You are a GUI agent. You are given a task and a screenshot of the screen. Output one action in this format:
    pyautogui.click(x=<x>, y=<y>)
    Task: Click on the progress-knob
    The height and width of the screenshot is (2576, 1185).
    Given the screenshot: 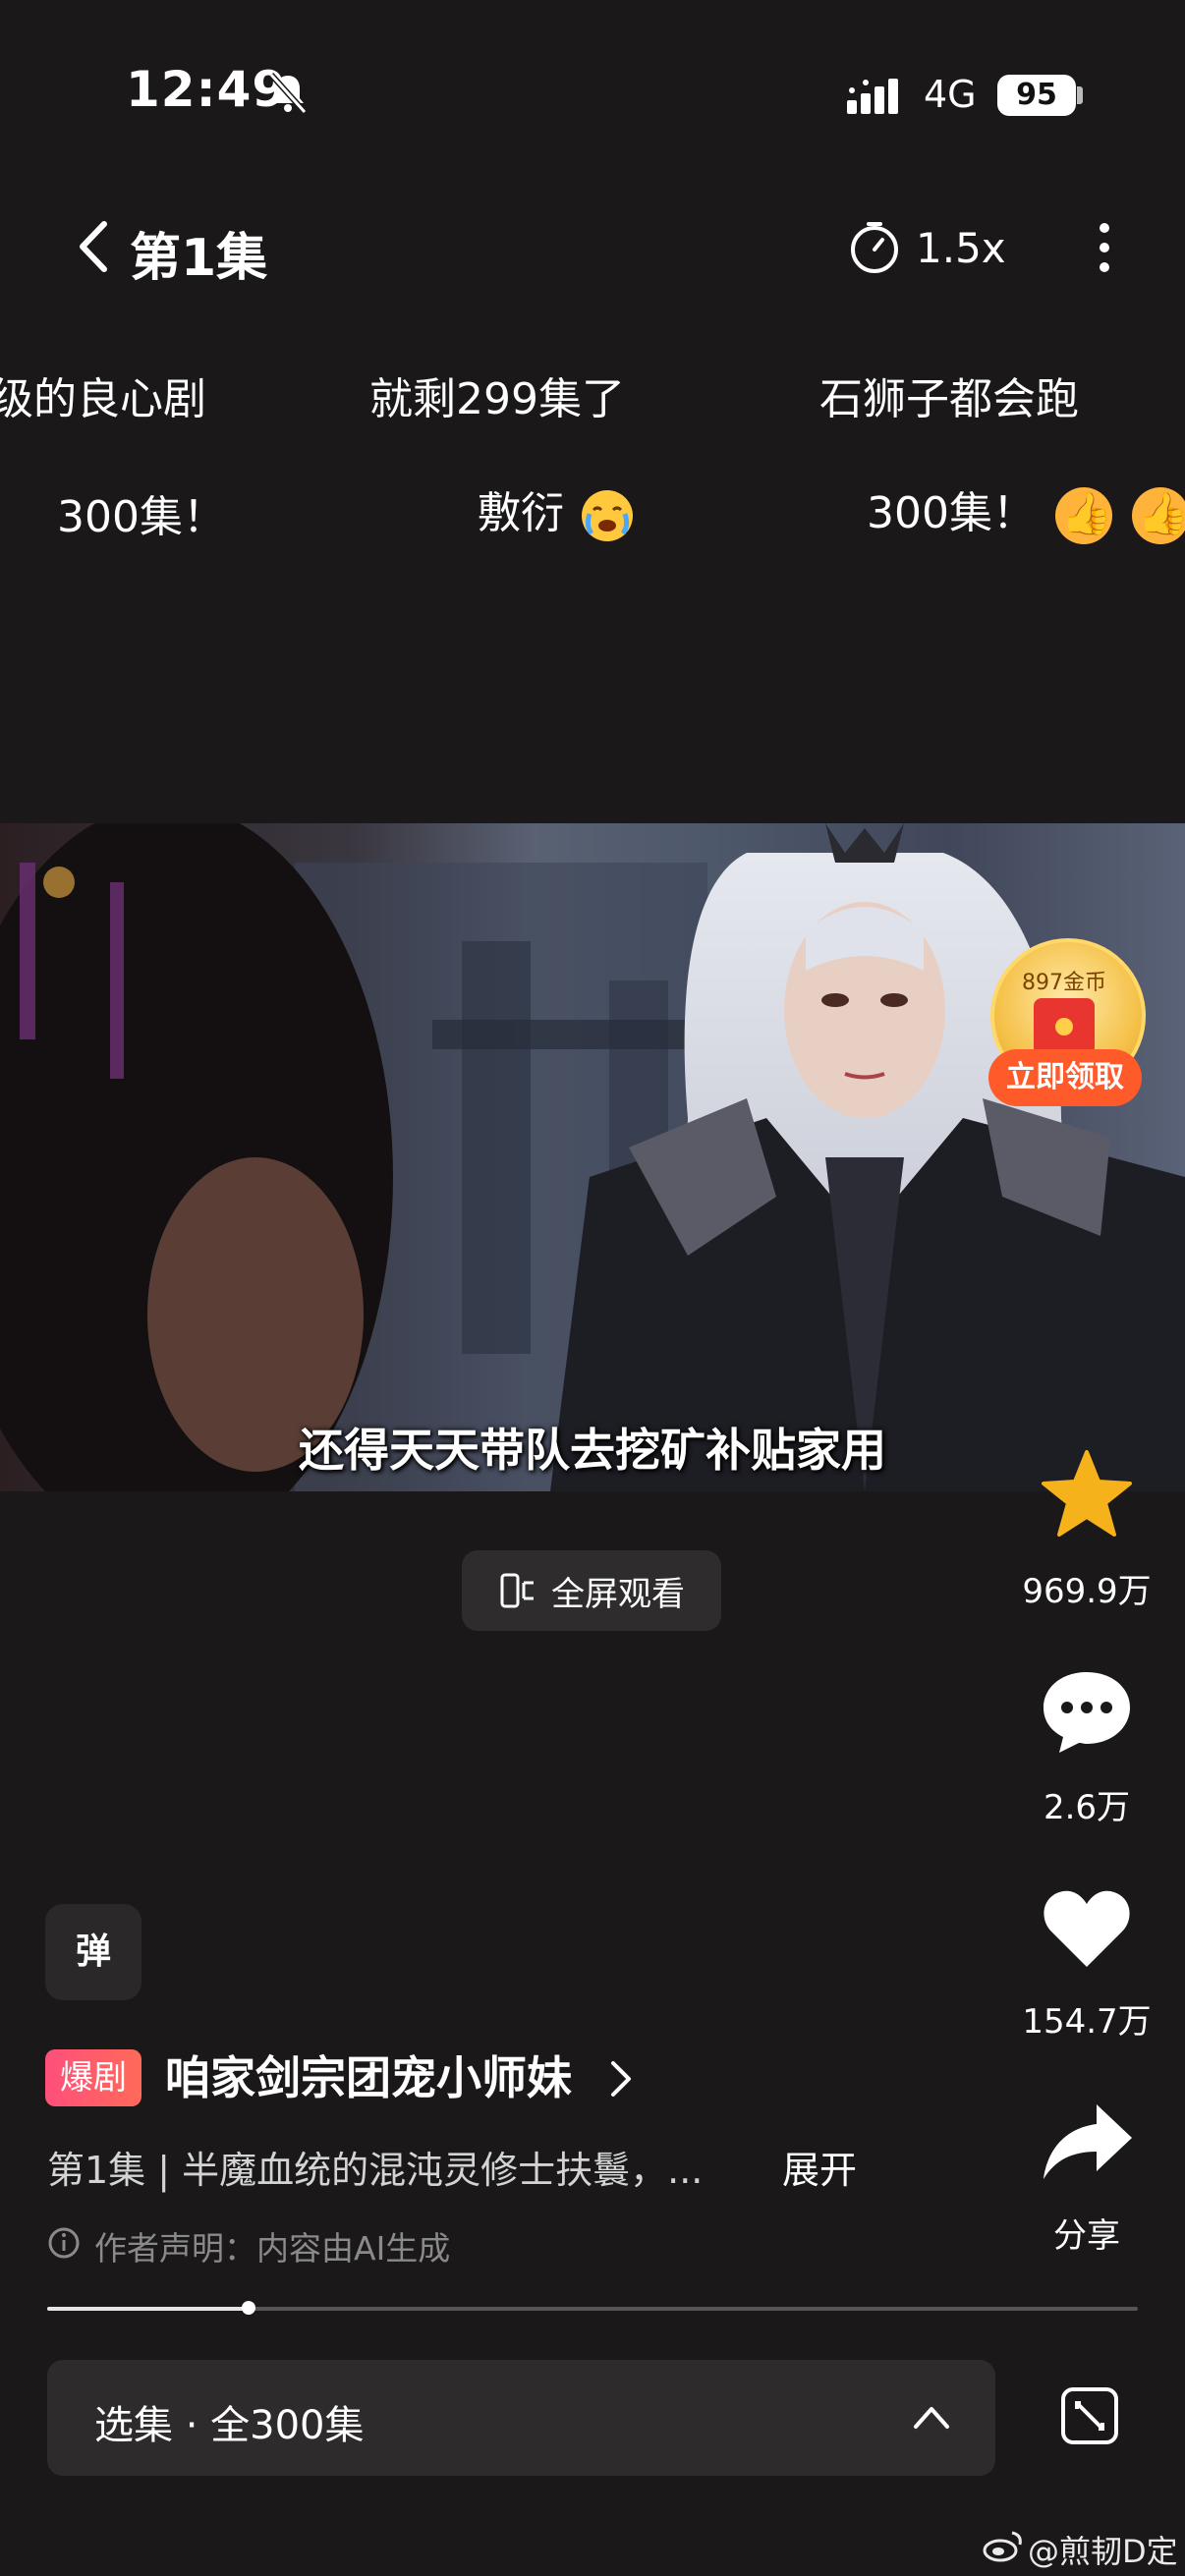 What is the action you would take?
    pyautogui.click(x=249, y=2308)
    